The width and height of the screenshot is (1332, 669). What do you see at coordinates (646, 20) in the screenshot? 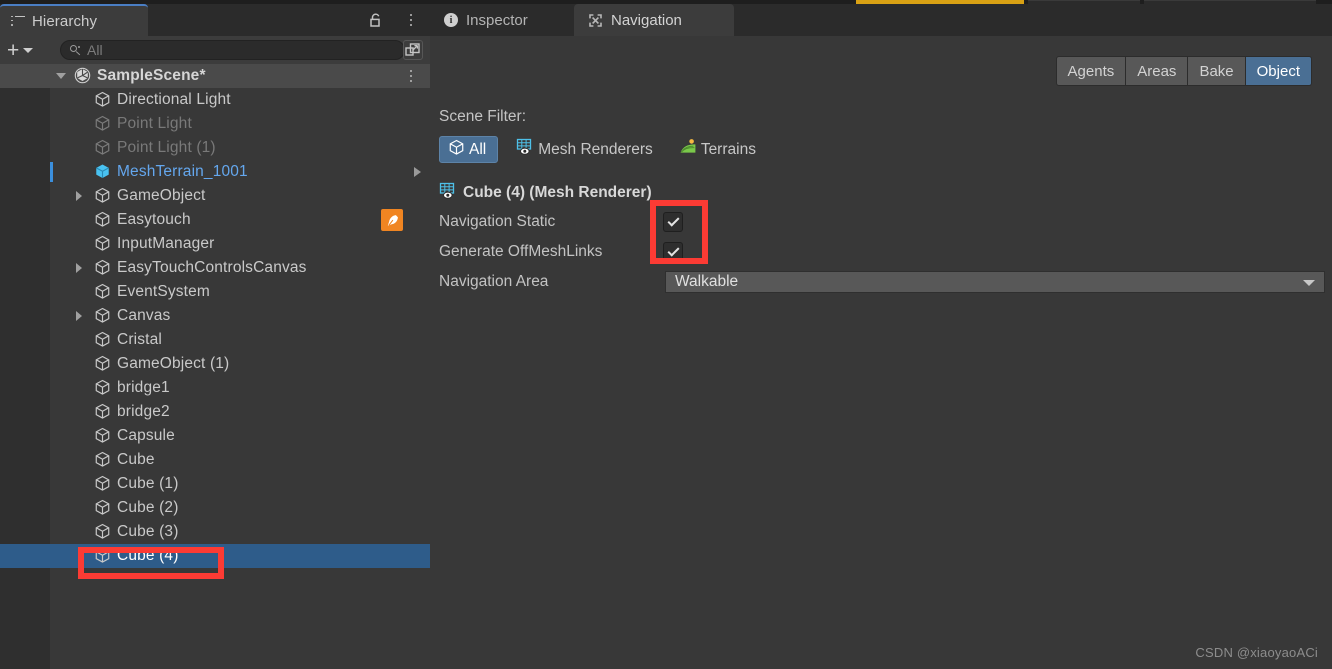
I see `tab-navigation-label: Navigation` at bounding box center [646, 20].